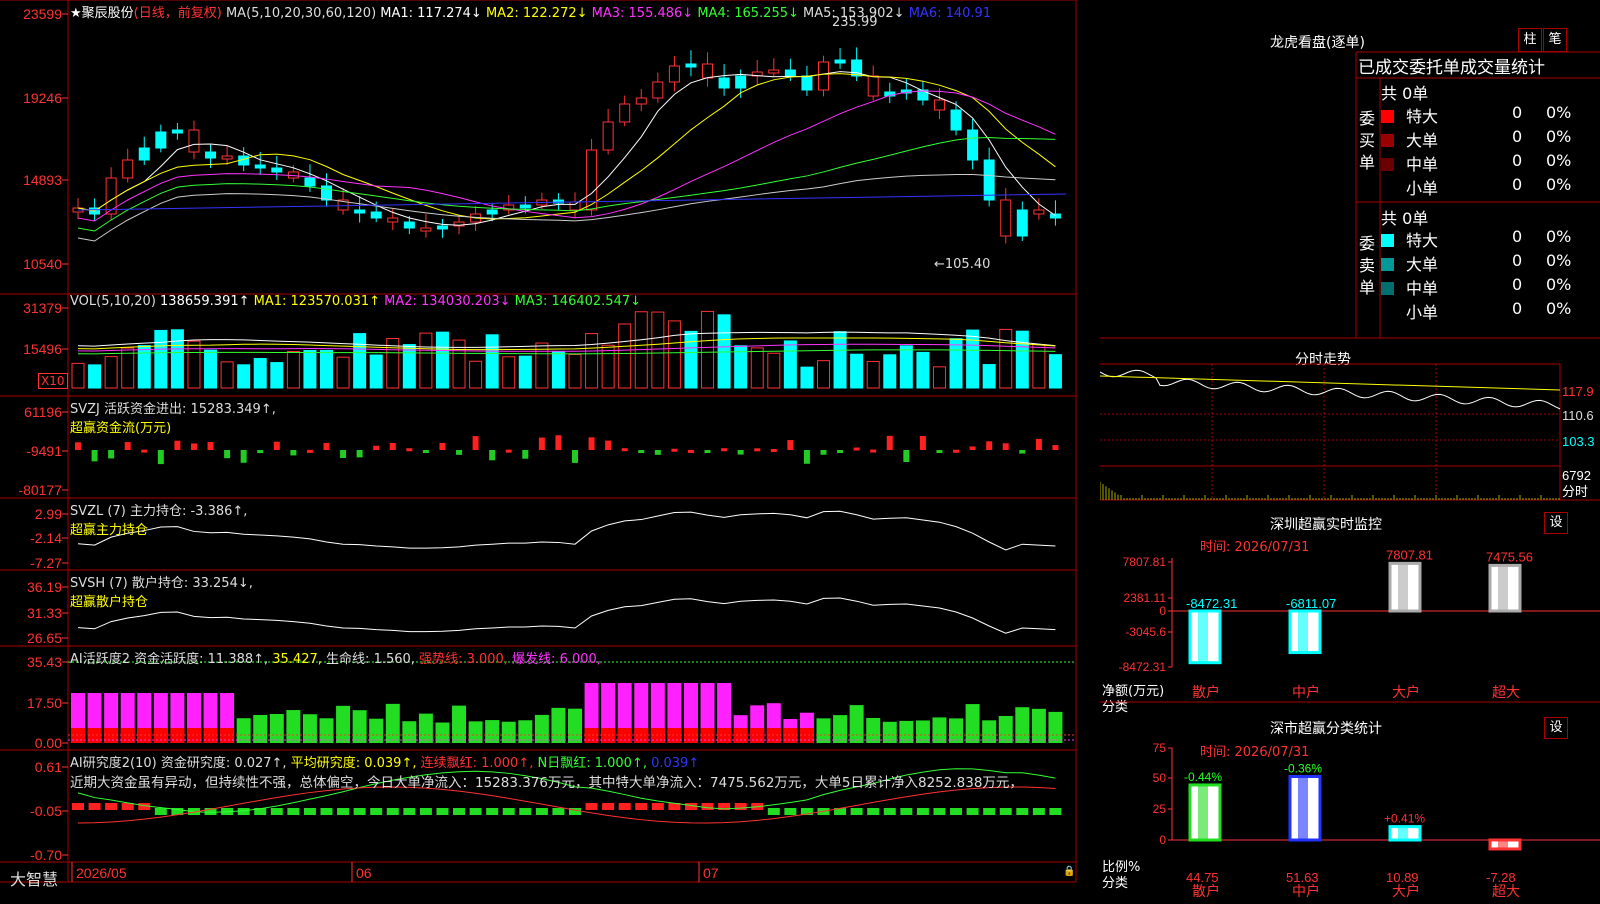 Image resolution: width=1600 pixels, height=904 pixels. I want to click on stock-name: 聚辰股份, so click(108, 13).